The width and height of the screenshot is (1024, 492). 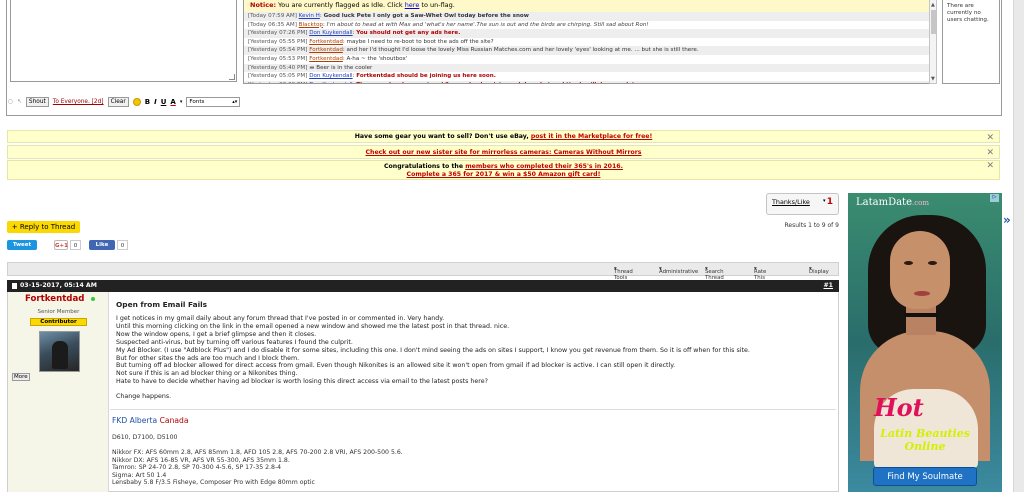 What do you see at coordinates (678, 270) in the screenshot?
I see `administrative-menu: Administrative ▾` at bounding box center [678, 270].